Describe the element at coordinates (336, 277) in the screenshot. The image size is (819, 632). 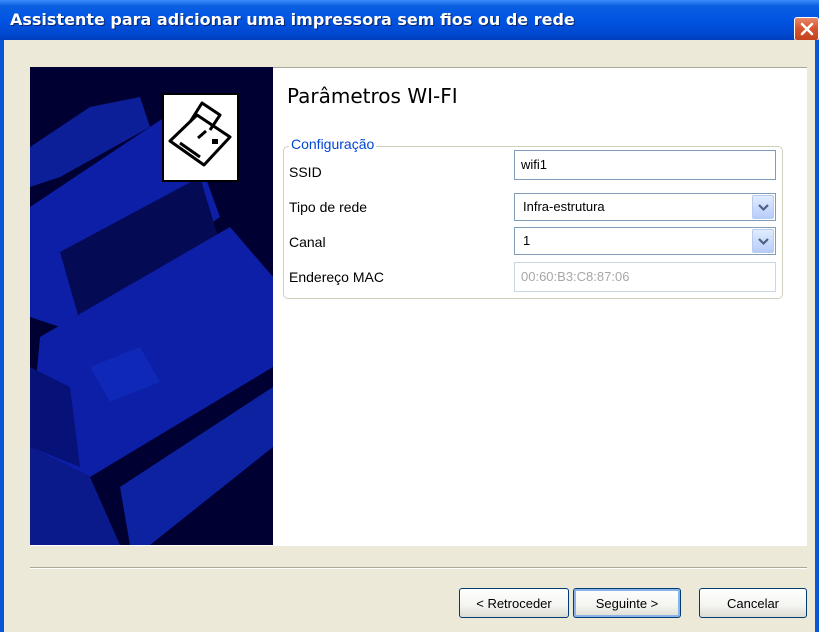
I see `mac-address-label: Endereço MAC` at that location.